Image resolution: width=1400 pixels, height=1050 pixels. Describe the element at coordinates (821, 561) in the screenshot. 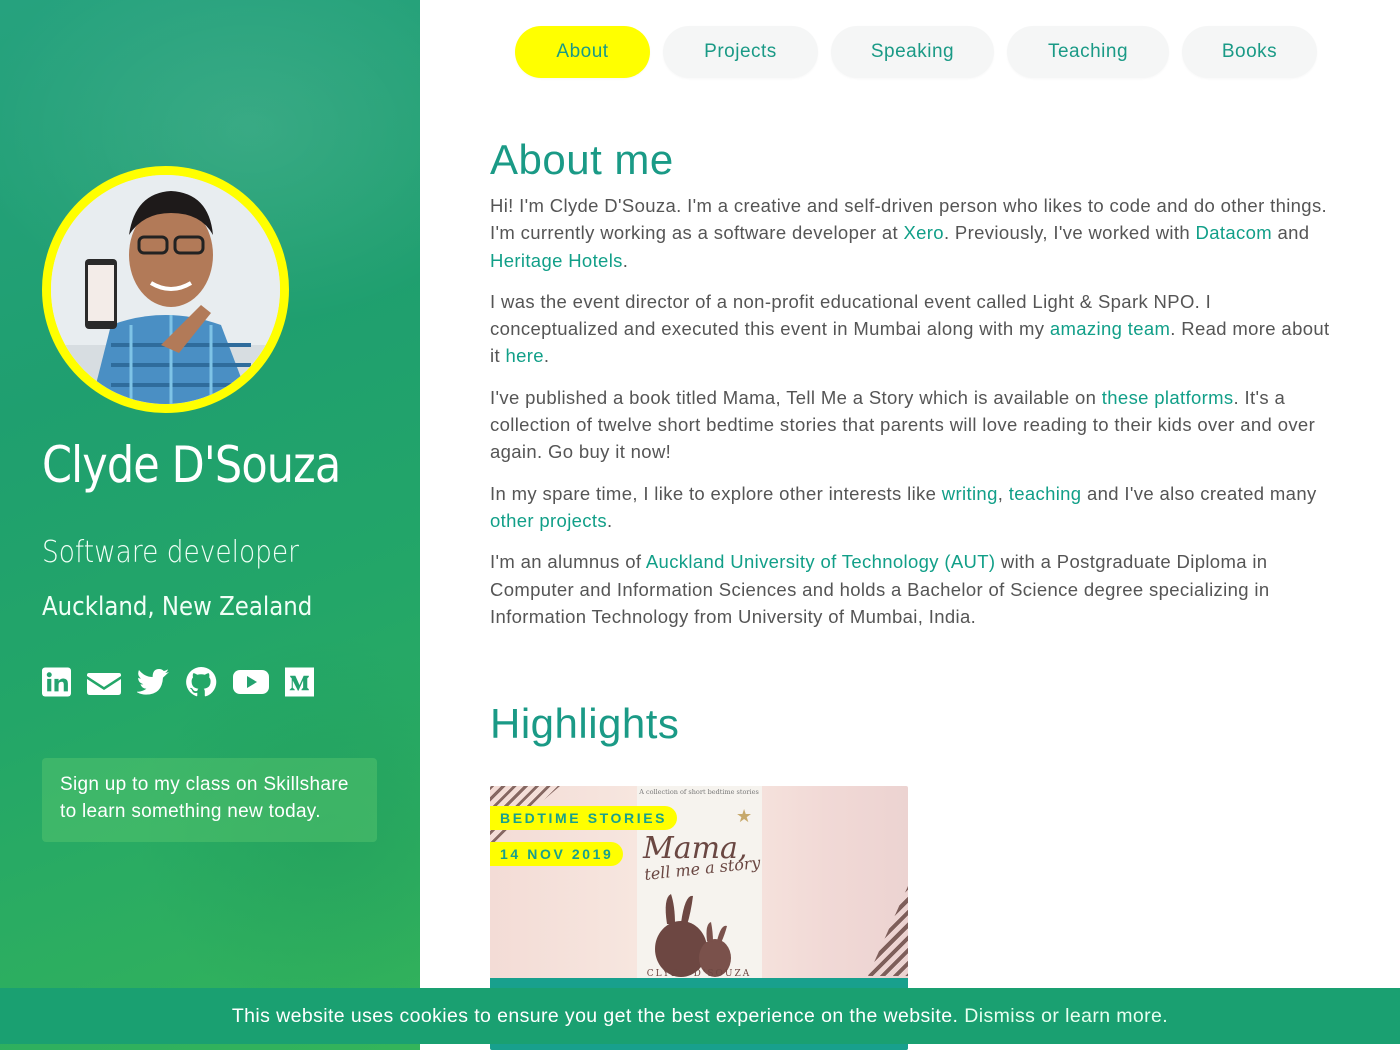

I see `link-aut: Auckland University of Technology (AUT)` at that location.